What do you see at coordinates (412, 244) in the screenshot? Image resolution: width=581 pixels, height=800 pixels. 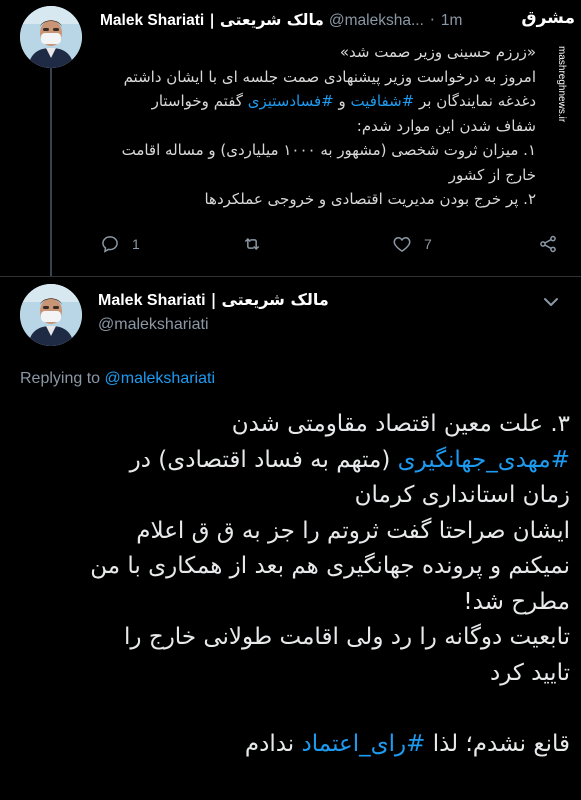 I see `like-button: 7` at bounding box center [412, 244].